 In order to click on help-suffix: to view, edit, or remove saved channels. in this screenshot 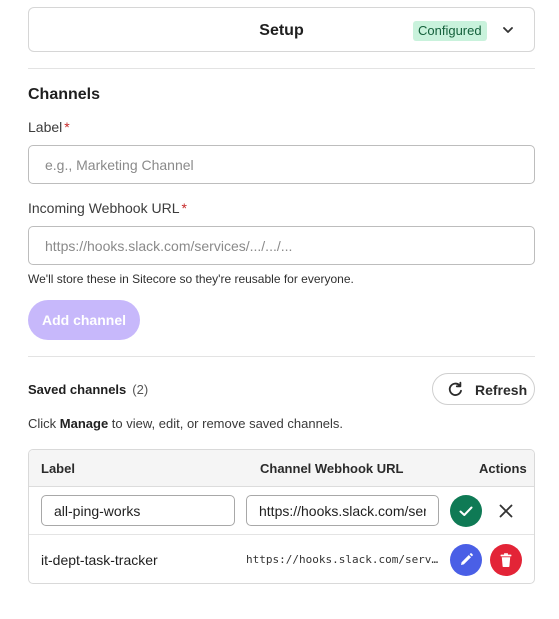, I will do `click(226, 423)`.